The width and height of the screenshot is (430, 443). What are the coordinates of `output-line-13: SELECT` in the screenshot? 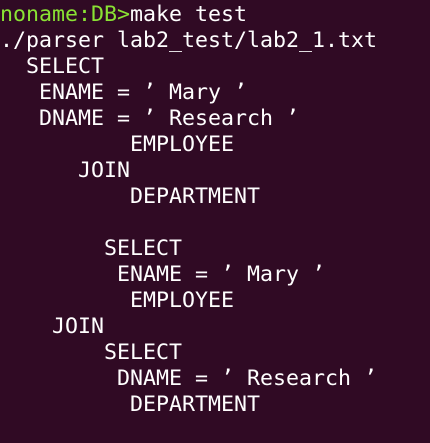 It's located at (91, 352).